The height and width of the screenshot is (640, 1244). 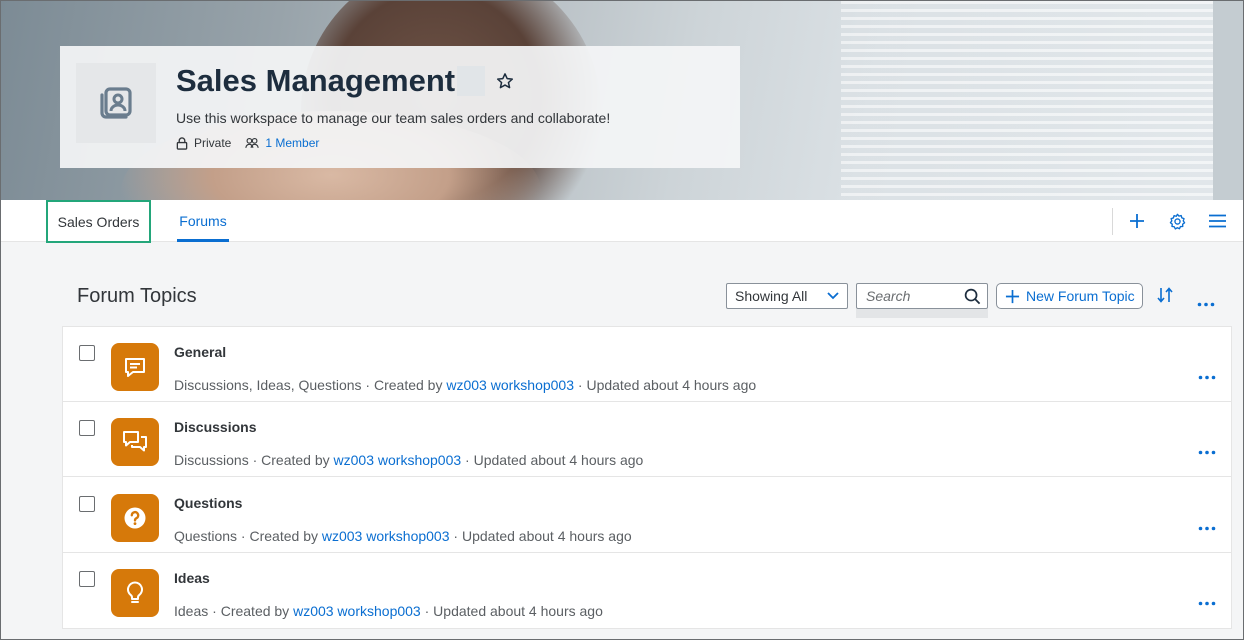 I want to click on gear-icon, so click(x=1177, y=221).